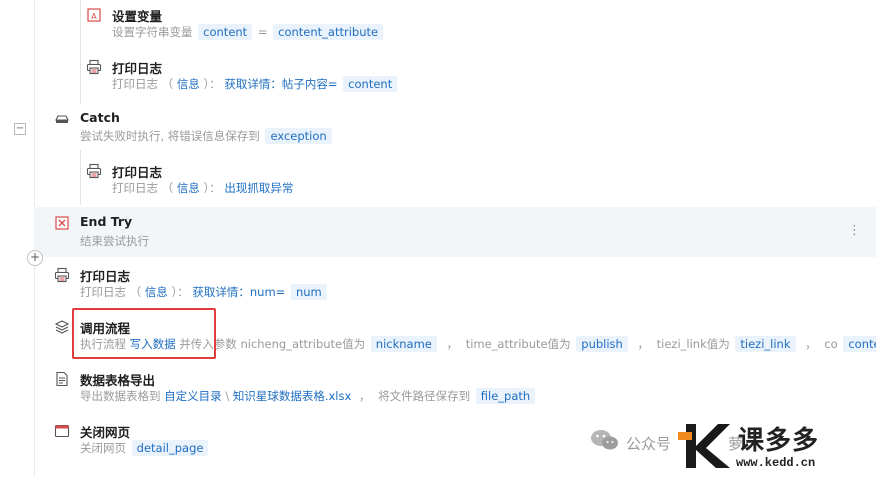 This screenshot has width=876, height=477. What do you see at coordinates (859, 344) in the screenshot?
I see `variable-chip: conte` at bounding box center [859, 344].